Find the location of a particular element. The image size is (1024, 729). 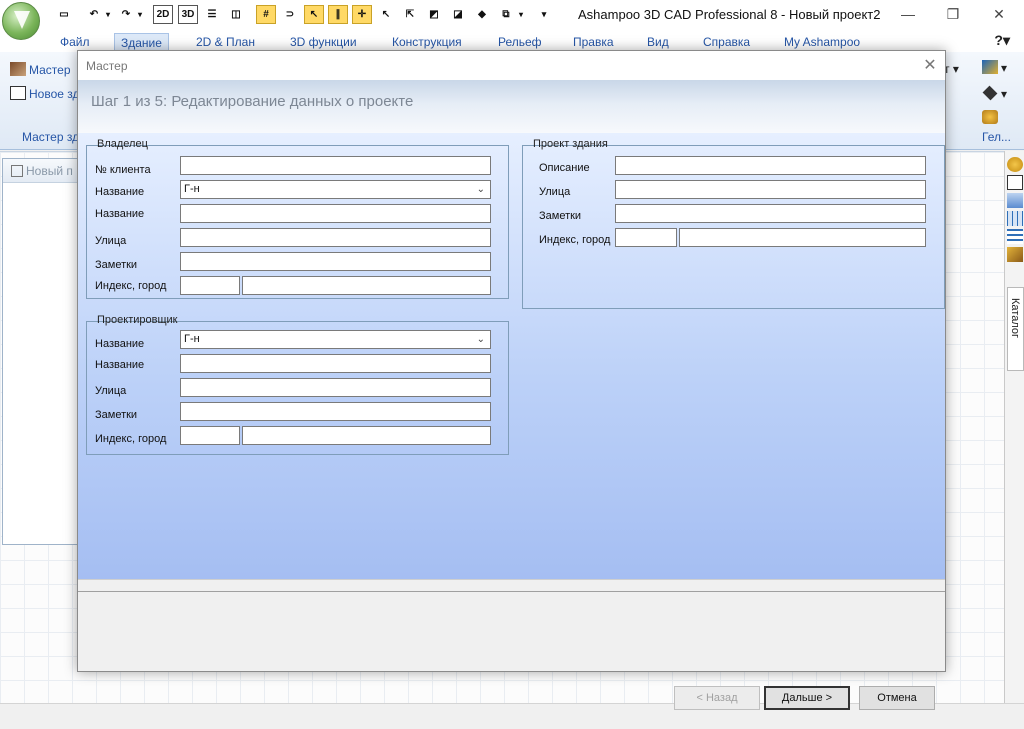

customer-no-input is located at coordinates (335, 165).